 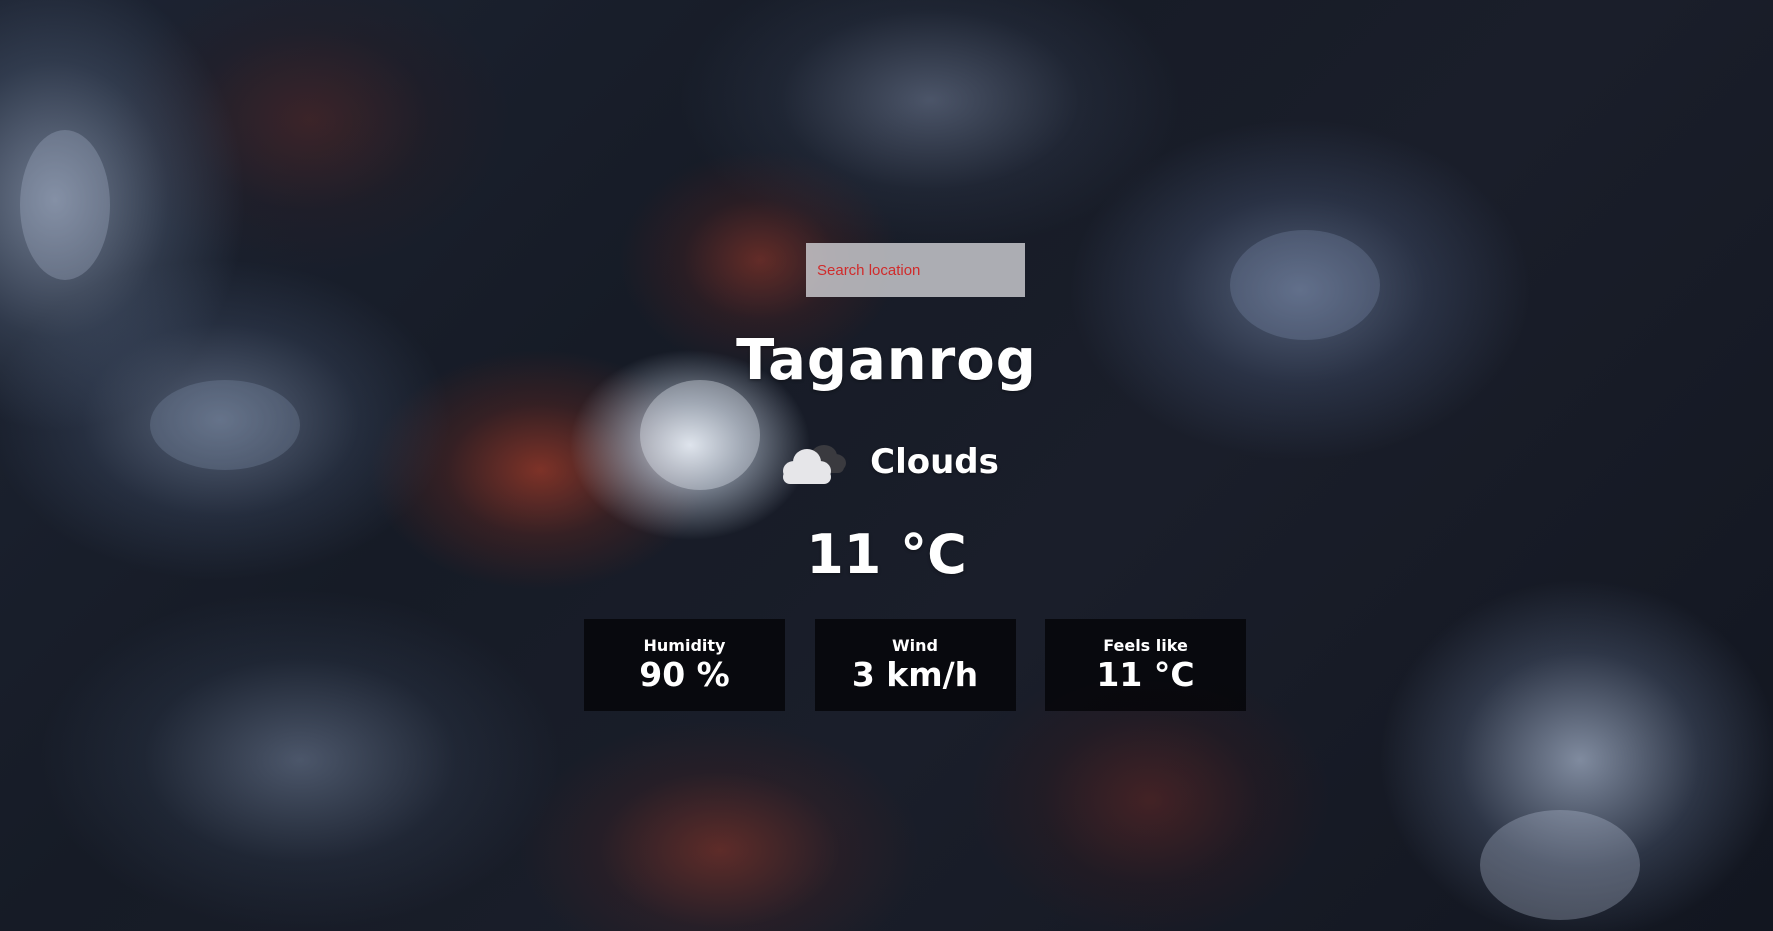 What do you see at coordinates (886, 554) in the screenshot?
I see `temperature-value: 11 °C` at bounding box center [886, 554].